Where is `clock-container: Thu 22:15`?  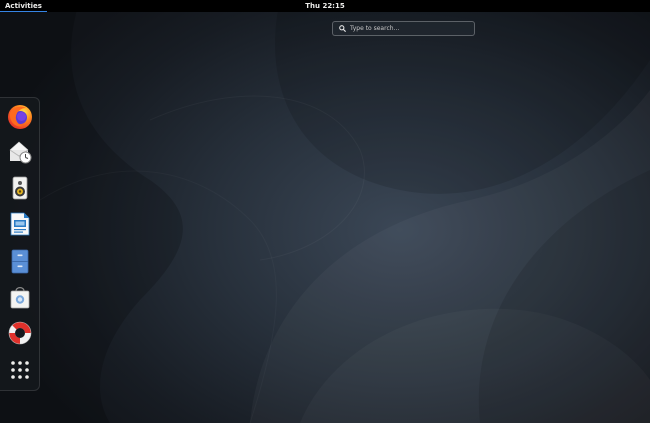
clock-container: Thu 22:15 is located at coordinates (325, 6).